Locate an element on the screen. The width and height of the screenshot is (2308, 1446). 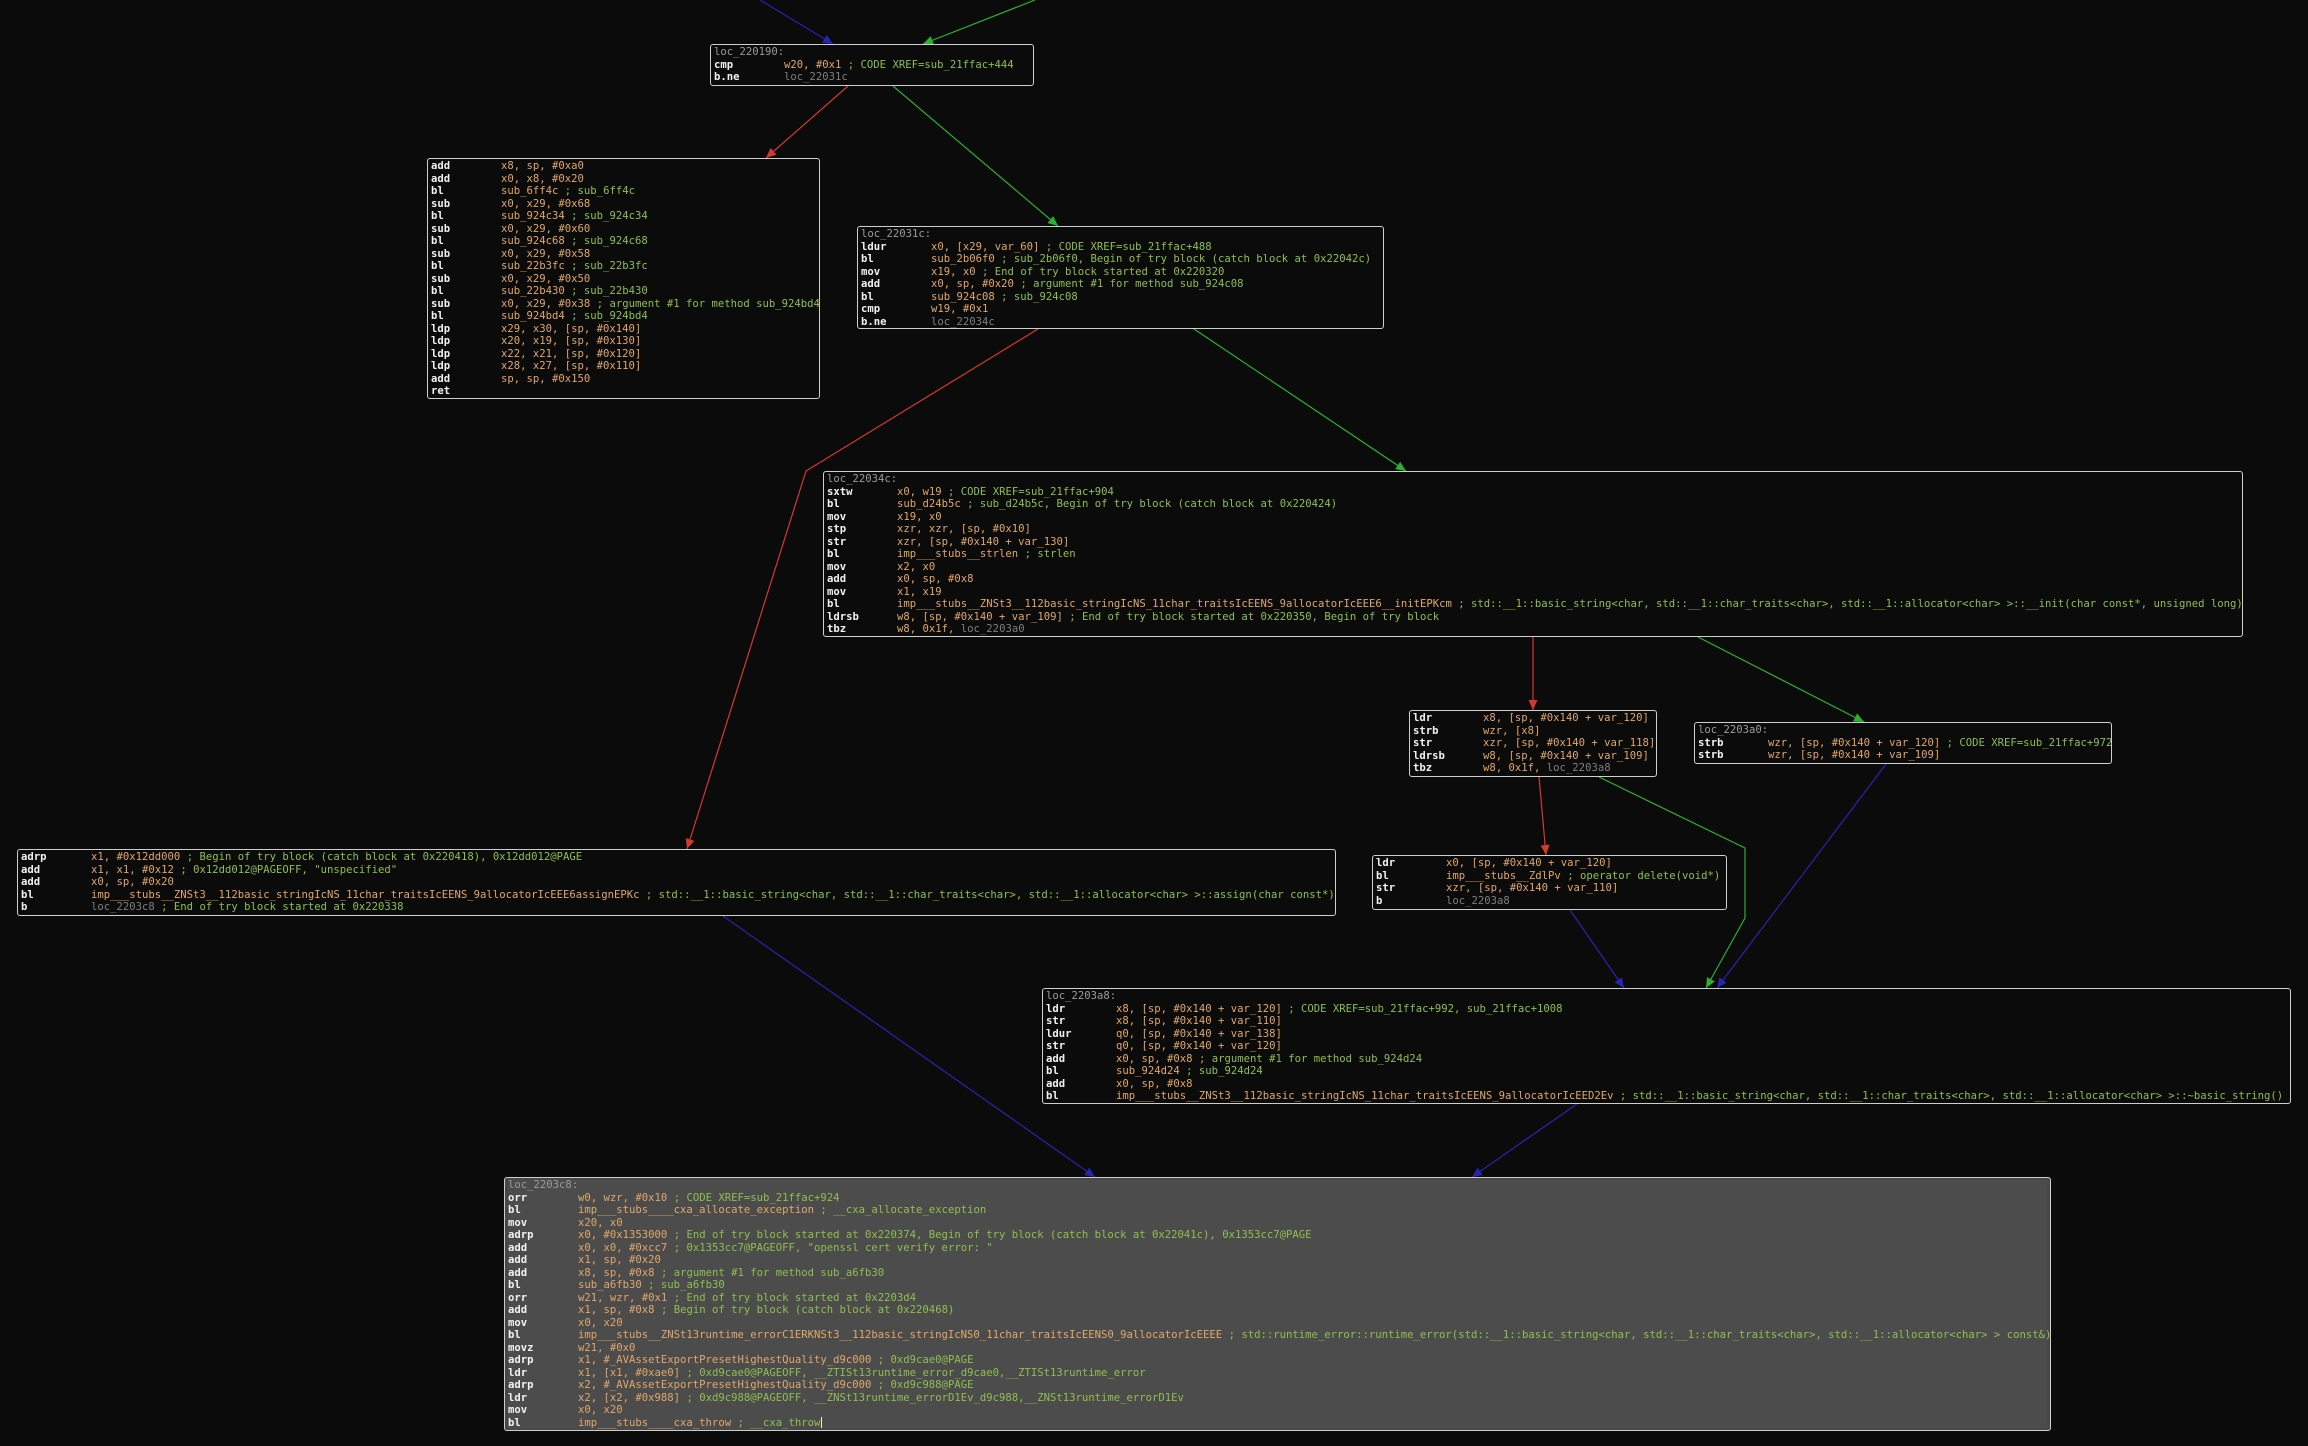
instruction-line: strb wzr, [x8] is located at coordinates (1533, 731).